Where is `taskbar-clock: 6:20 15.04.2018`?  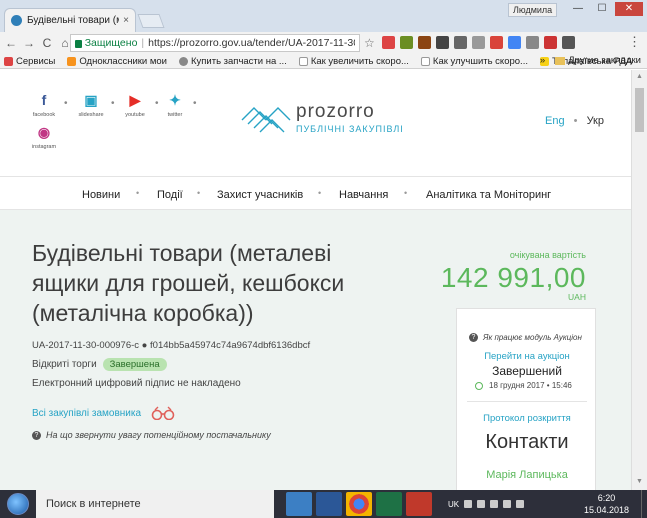
taskbar-clock: 6:20 15.04.2018 is located at coordinates (606, 504).